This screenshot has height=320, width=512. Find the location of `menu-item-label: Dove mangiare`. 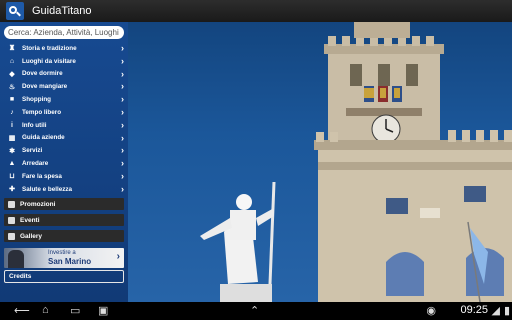

menu-item-label: Dove mangiare is located at coordinates (45, 87).